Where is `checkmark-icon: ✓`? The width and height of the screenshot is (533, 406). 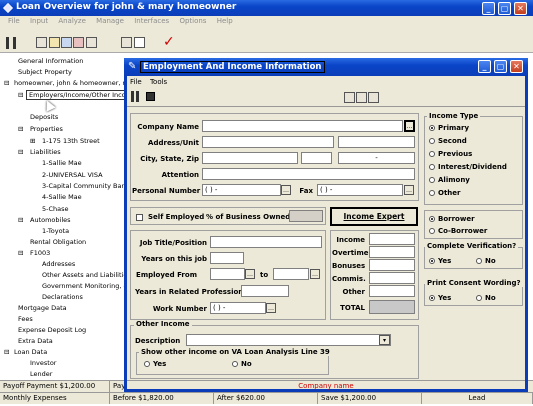 checkmark-icon: ✓ is located at coordinates (169, 42).